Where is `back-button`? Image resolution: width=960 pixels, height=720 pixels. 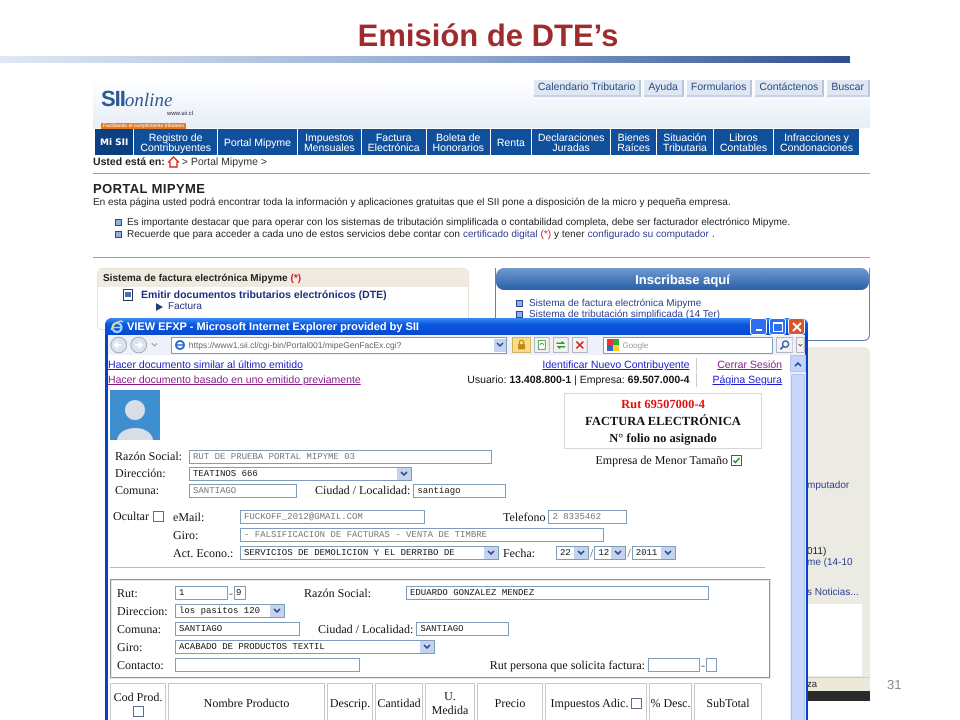
back-button is located at coordinates (119, 345).